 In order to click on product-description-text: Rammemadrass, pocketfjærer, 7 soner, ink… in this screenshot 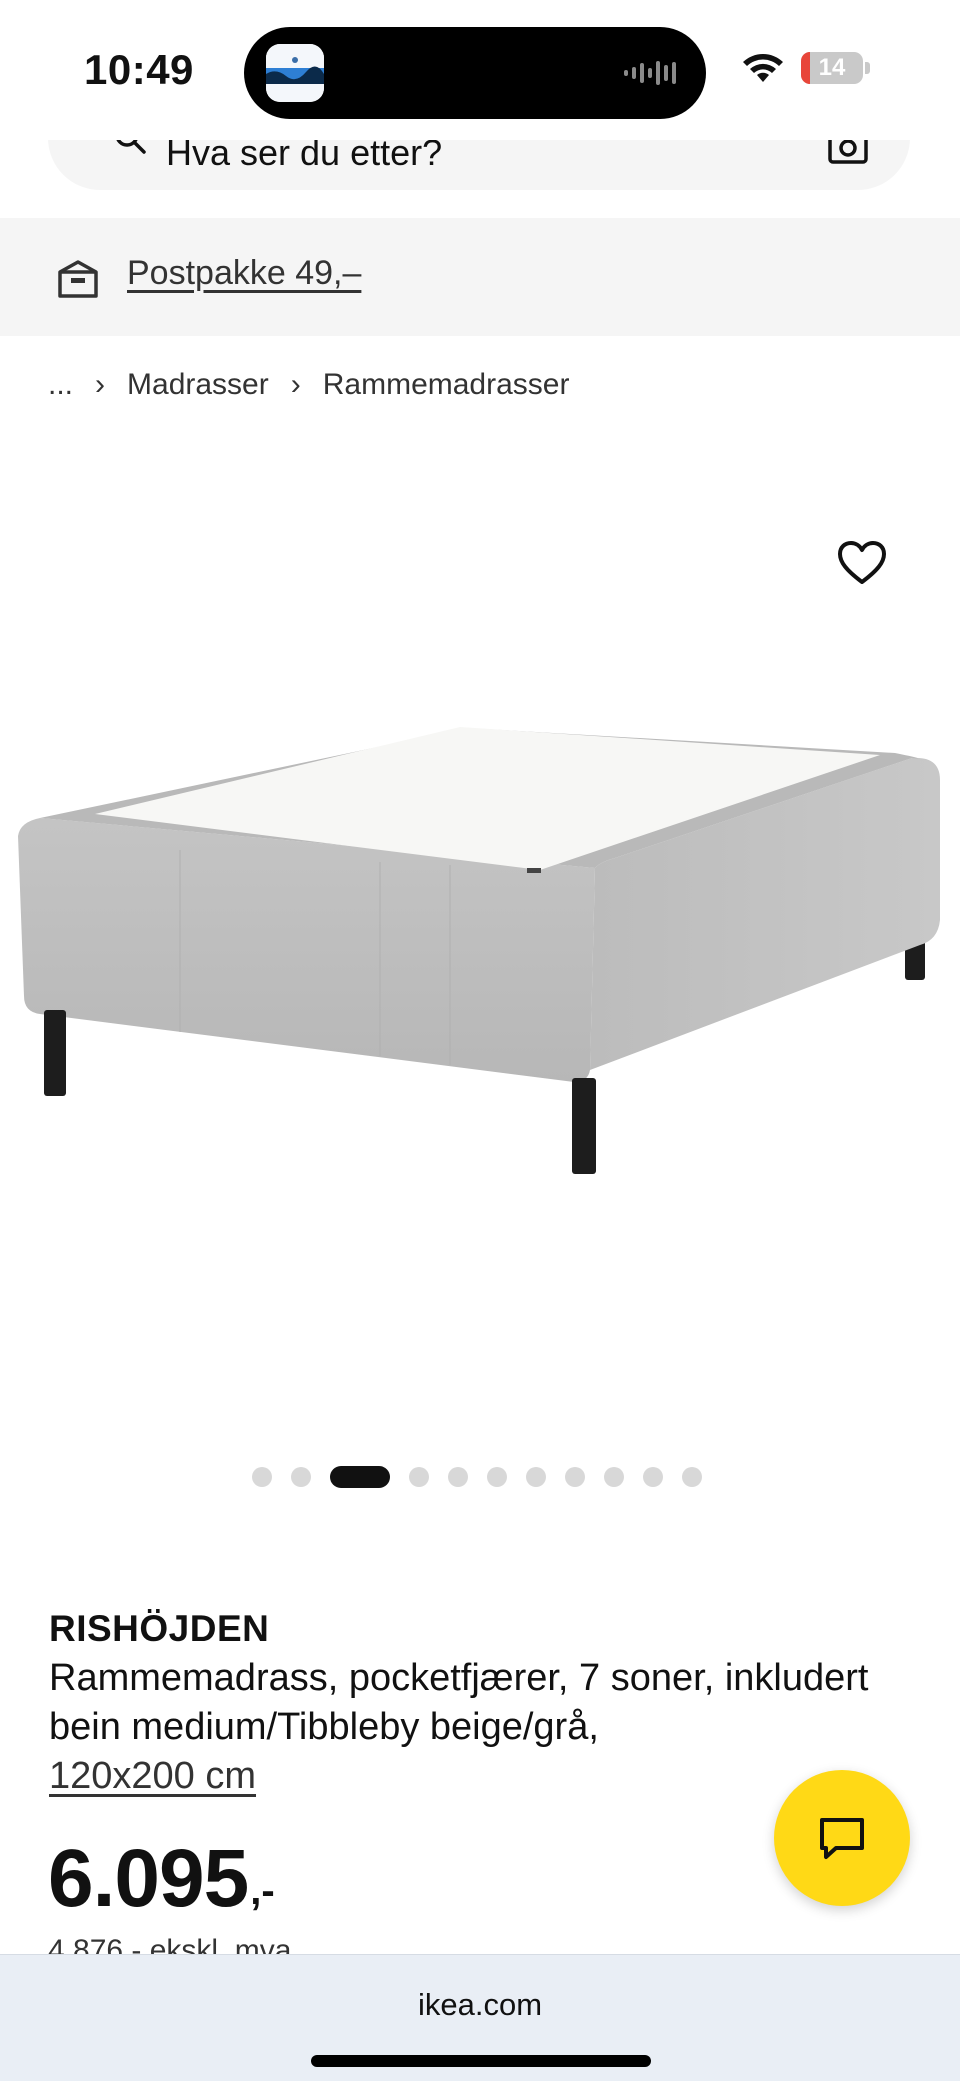, I will do `click(459, 1702)`.